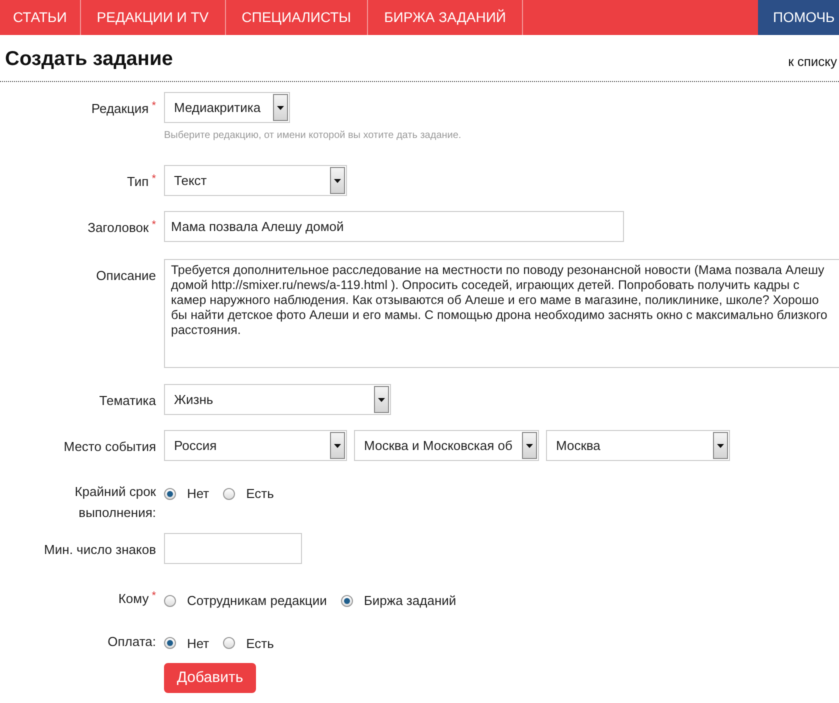 The width and height of the screenshot is (839, 703). What do you see at coordinates (277, 399) in the screenshot?
I see `select-field: Жизнь` at bounding box center [277, 399].